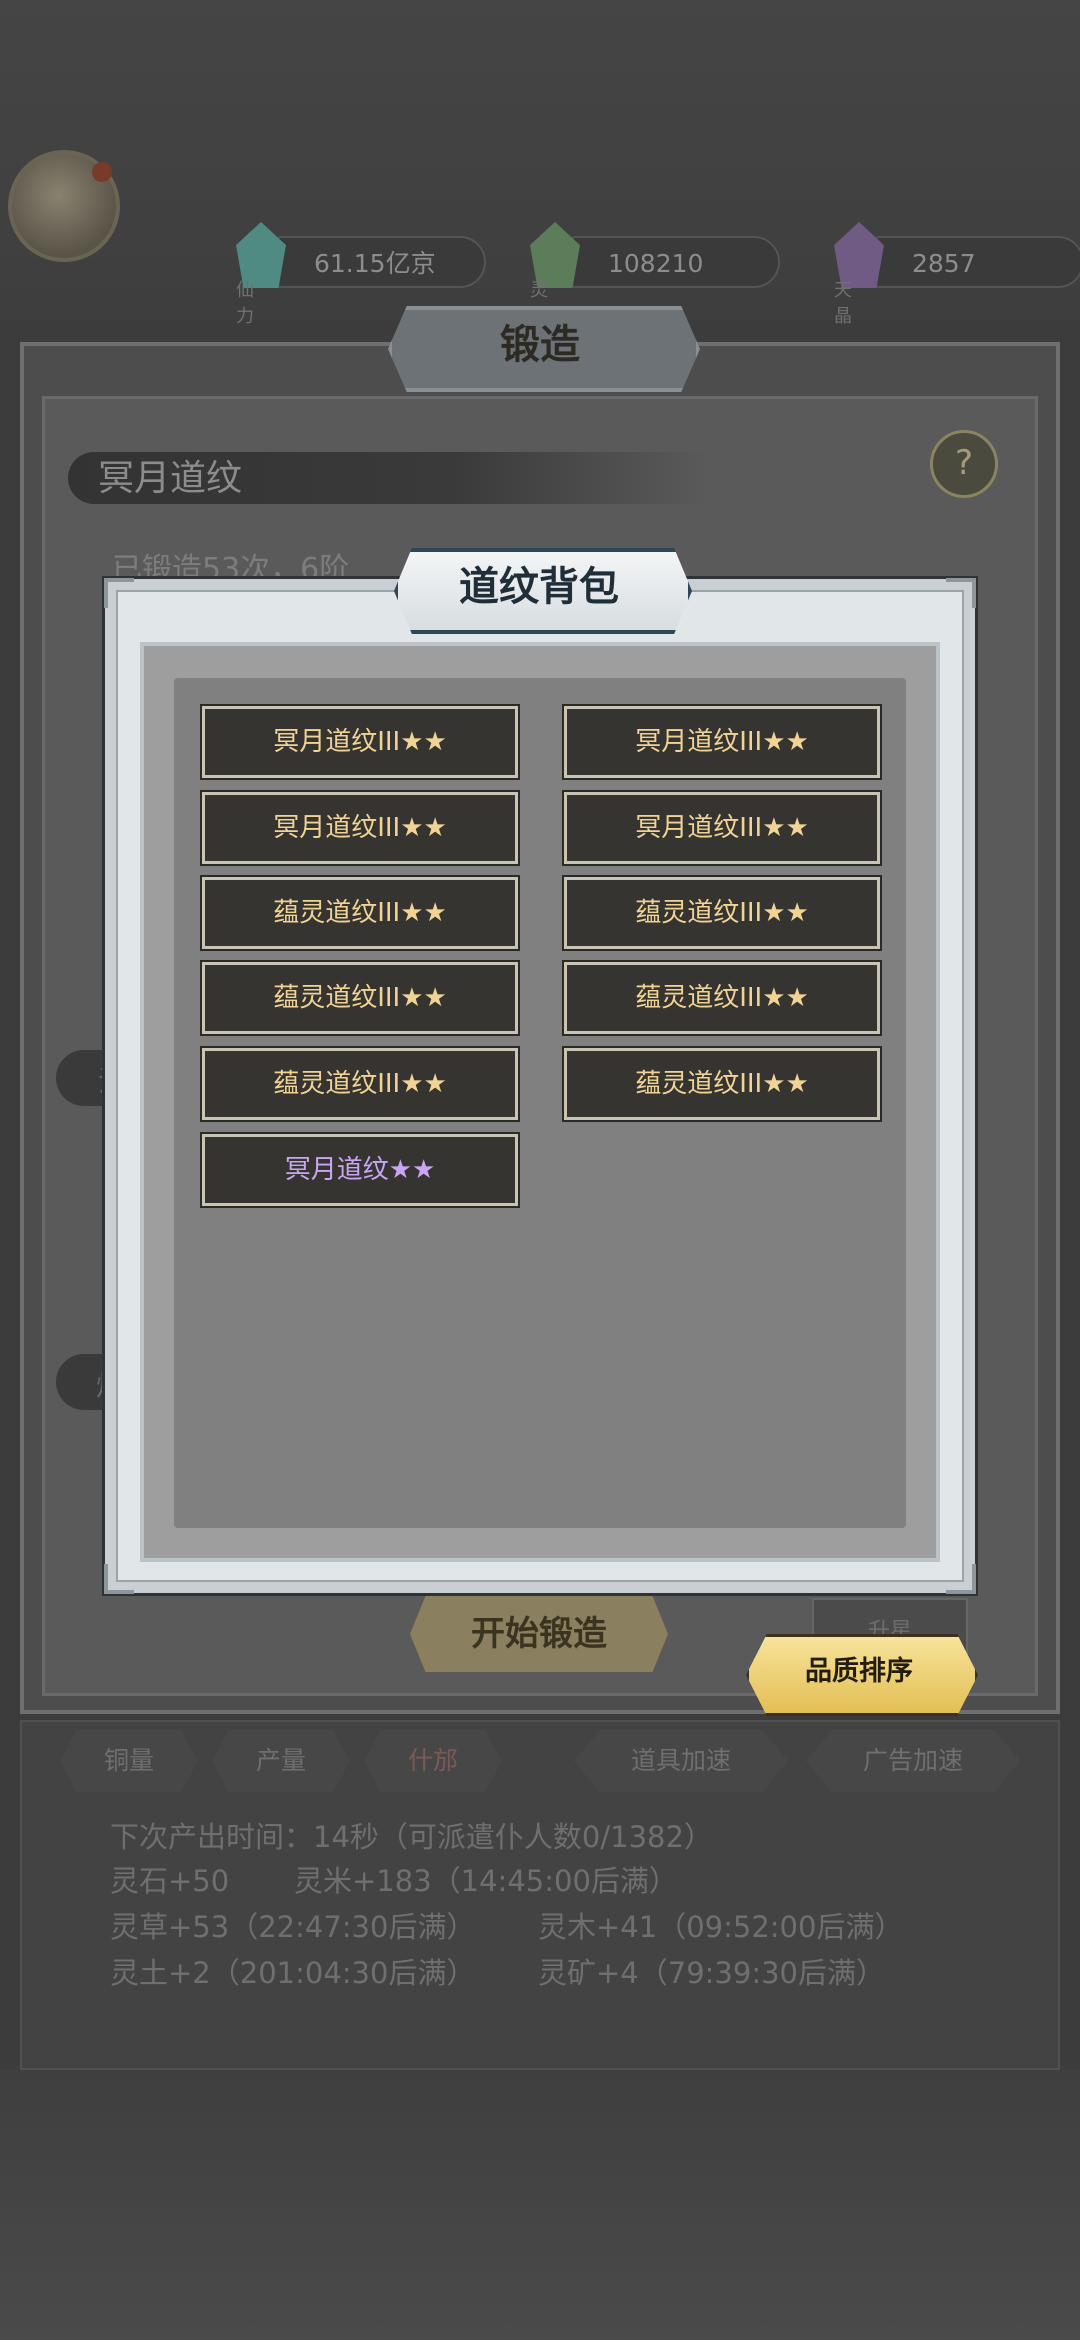 The width and height of the screenshot is (1080, 2340). Describe the element at coordinates (843, 303) in the screenshot. I see `resource-label: 天晶` at that location.